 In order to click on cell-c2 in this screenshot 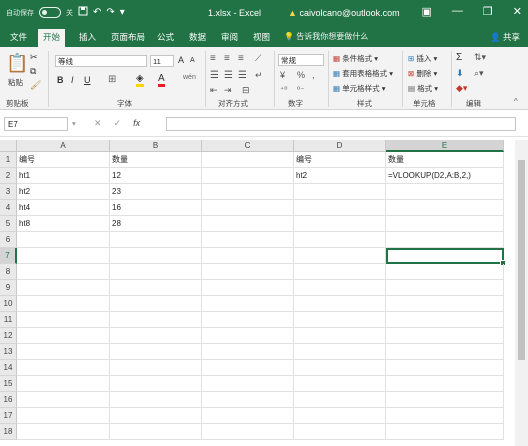, I will do `click(248, 176)`.